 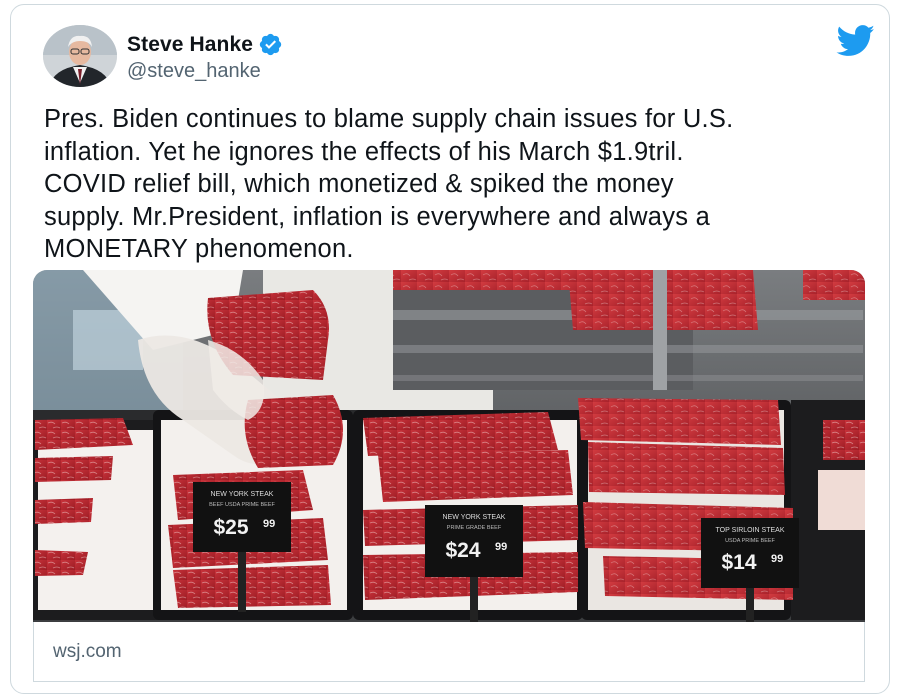 What do you see at coordinates (856, 41) in the screenshot?
I see `twitter-bird-icon` at bounding box center [856, 41].